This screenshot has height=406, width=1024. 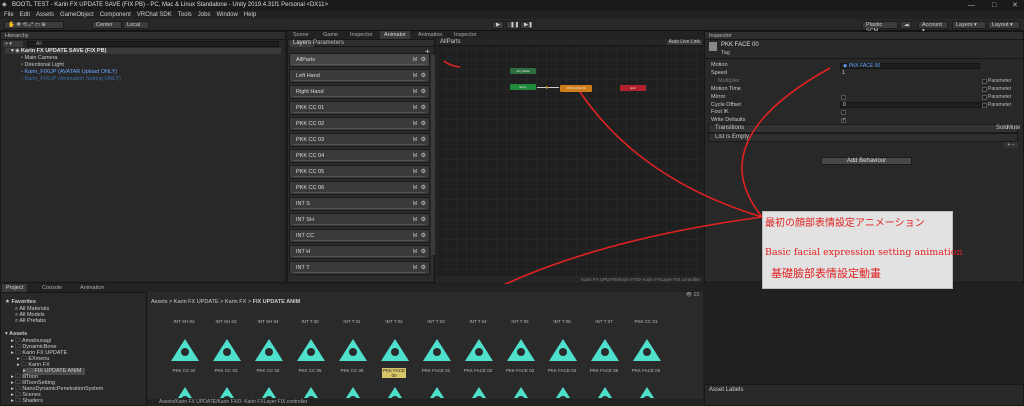 I want to click on asset-label: PKK CC 03, so click(x=226, y=370).